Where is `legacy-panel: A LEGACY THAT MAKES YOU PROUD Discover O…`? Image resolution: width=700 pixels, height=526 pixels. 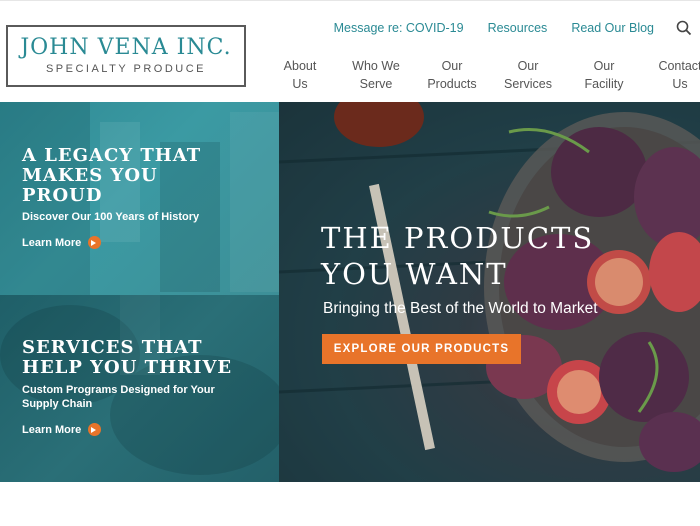
legacy-panel: A LEGACY THAT MAKES YOU PROUD Discover O… is located at coordinates (139, 198).